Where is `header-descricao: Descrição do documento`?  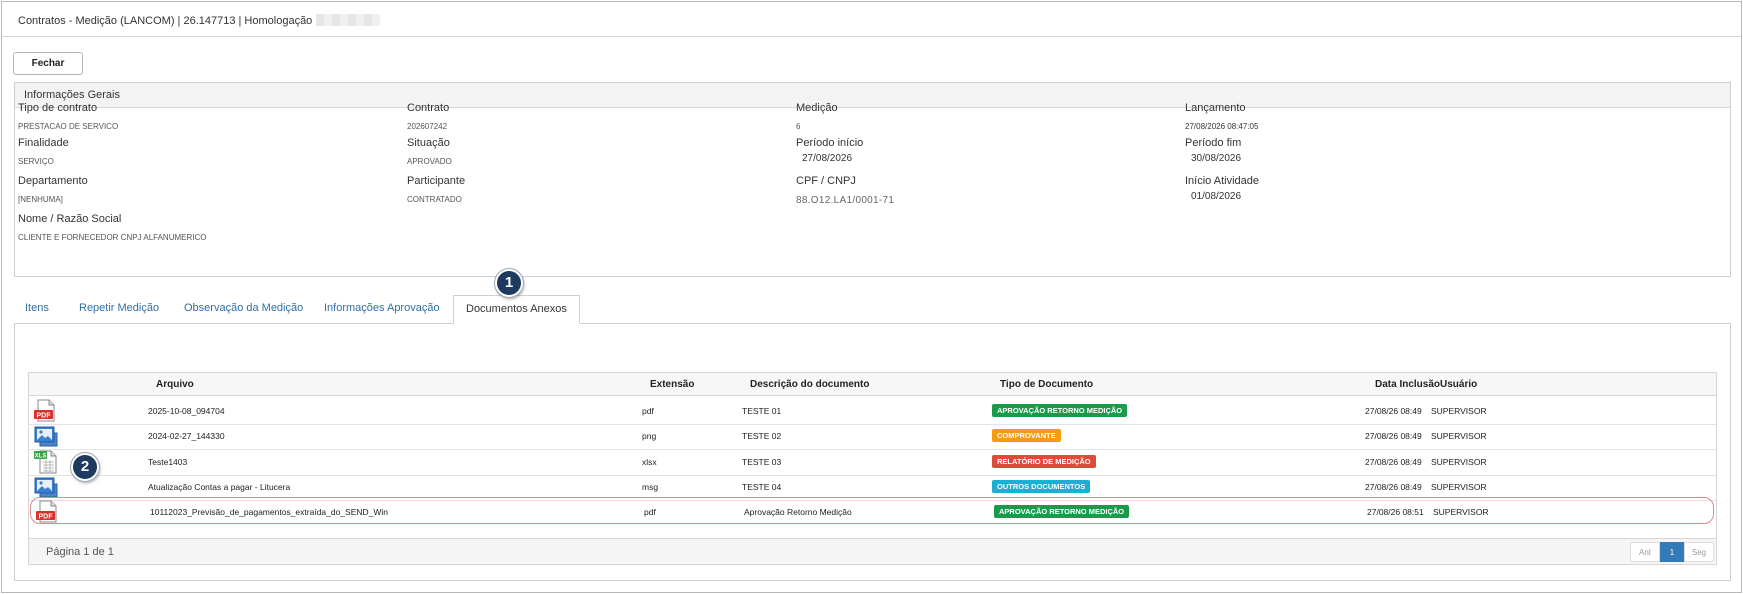 header-descricao: Descrição do documento is located at coordinates (809, 384).